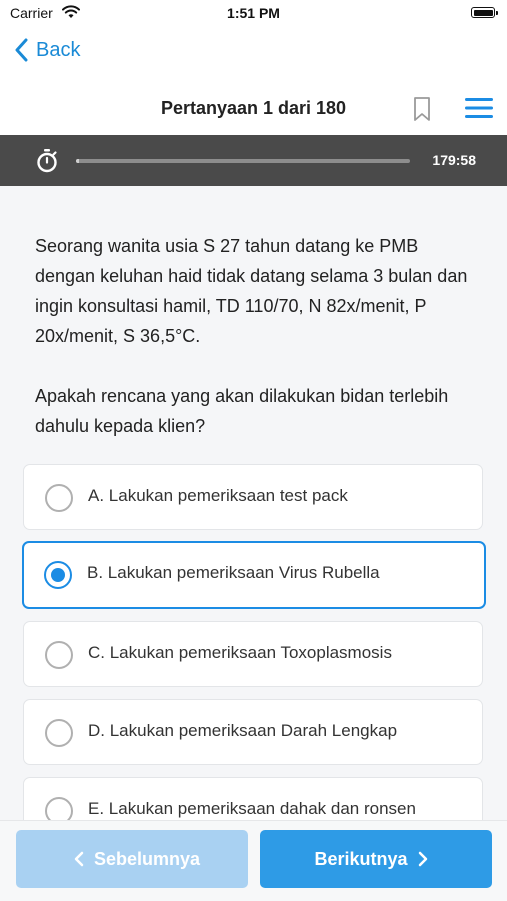 This screenshot has height=901, width=507. Describe the element at coordinates (484, 12) in the screenshot. I see `battery-icon` at that location.